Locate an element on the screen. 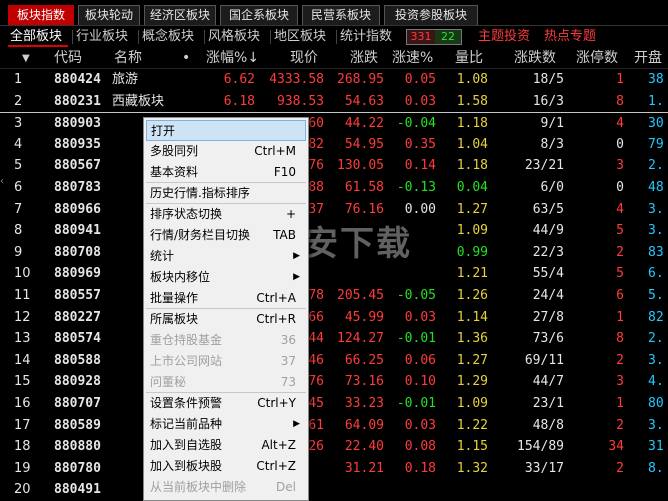 Image resolution: width=668 pixels, height=501 pixels. row-price: 938.53 is located at coordinates (300, 101).